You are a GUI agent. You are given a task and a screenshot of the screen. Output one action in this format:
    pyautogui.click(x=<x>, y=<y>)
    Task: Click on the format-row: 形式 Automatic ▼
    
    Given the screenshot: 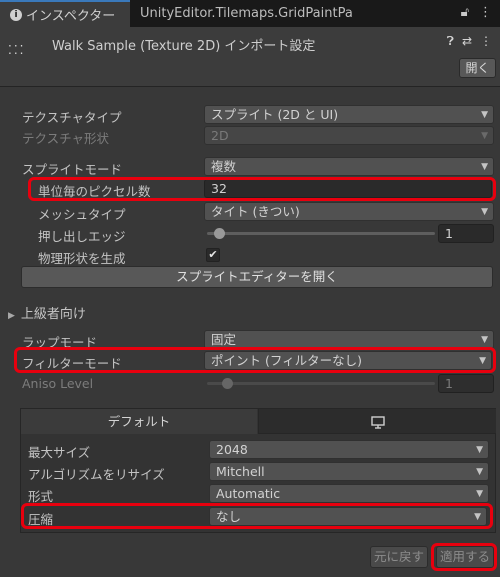 What is the action you would take?
    pyautogui.click(x=250, y=494)
    